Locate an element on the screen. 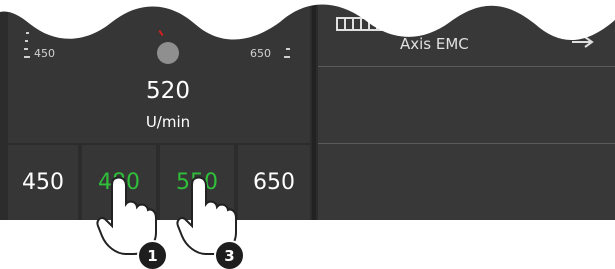 This screenshot has height=269, width=615. engine-speed-unit: U/min is located at coordinates (168, 122).